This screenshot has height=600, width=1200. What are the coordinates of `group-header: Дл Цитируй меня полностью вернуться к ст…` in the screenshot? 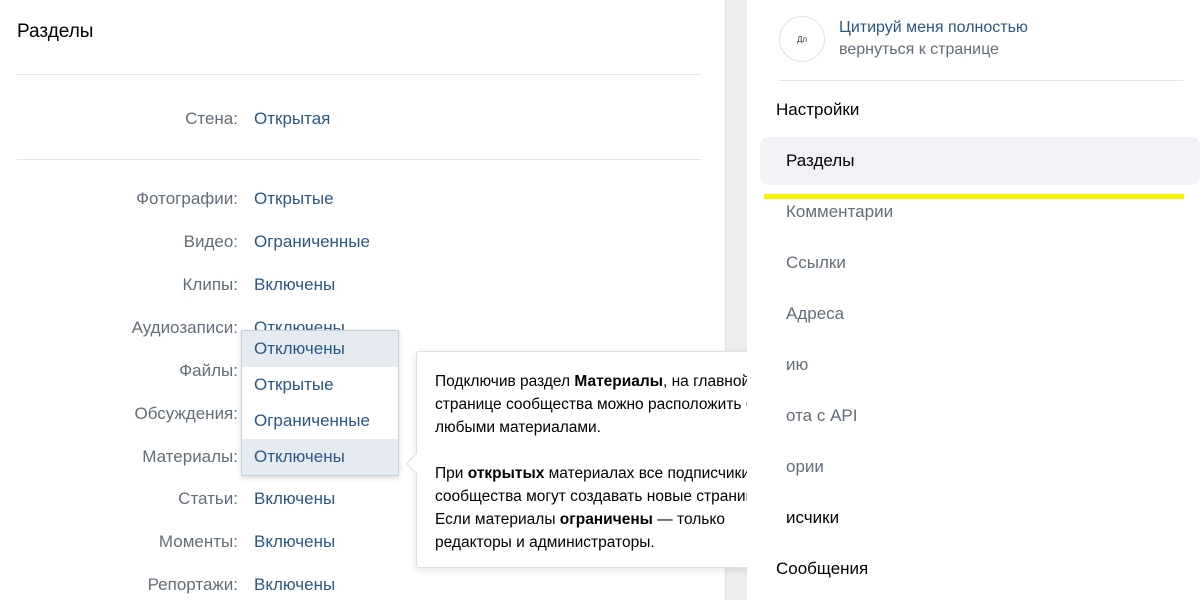 It's located at (979, 40).